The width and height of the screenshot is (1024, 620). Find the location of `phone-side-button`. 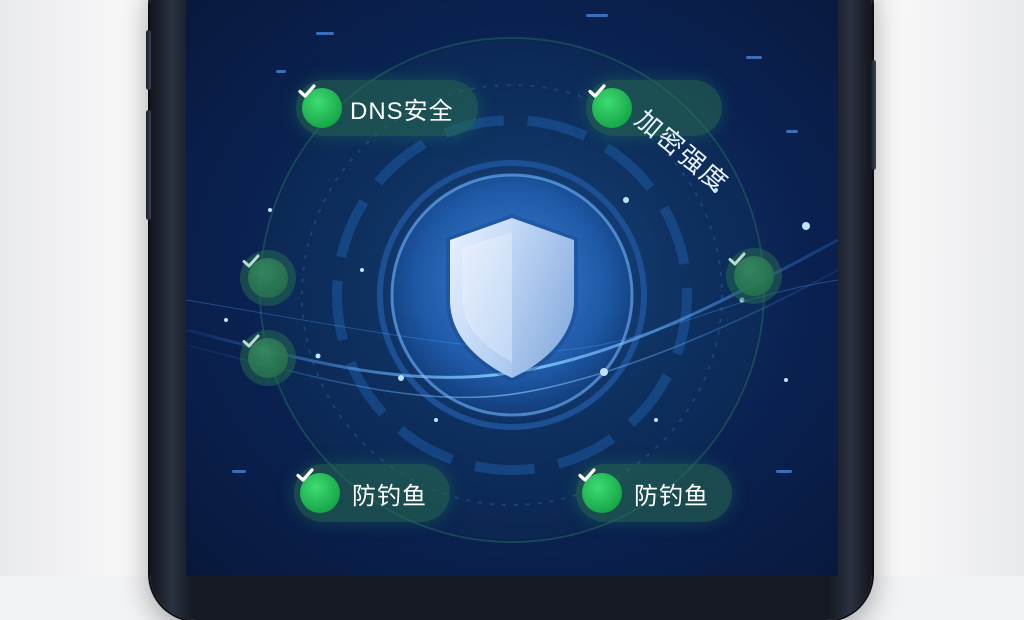

phone-side-button is located at coordinates (148, 165).